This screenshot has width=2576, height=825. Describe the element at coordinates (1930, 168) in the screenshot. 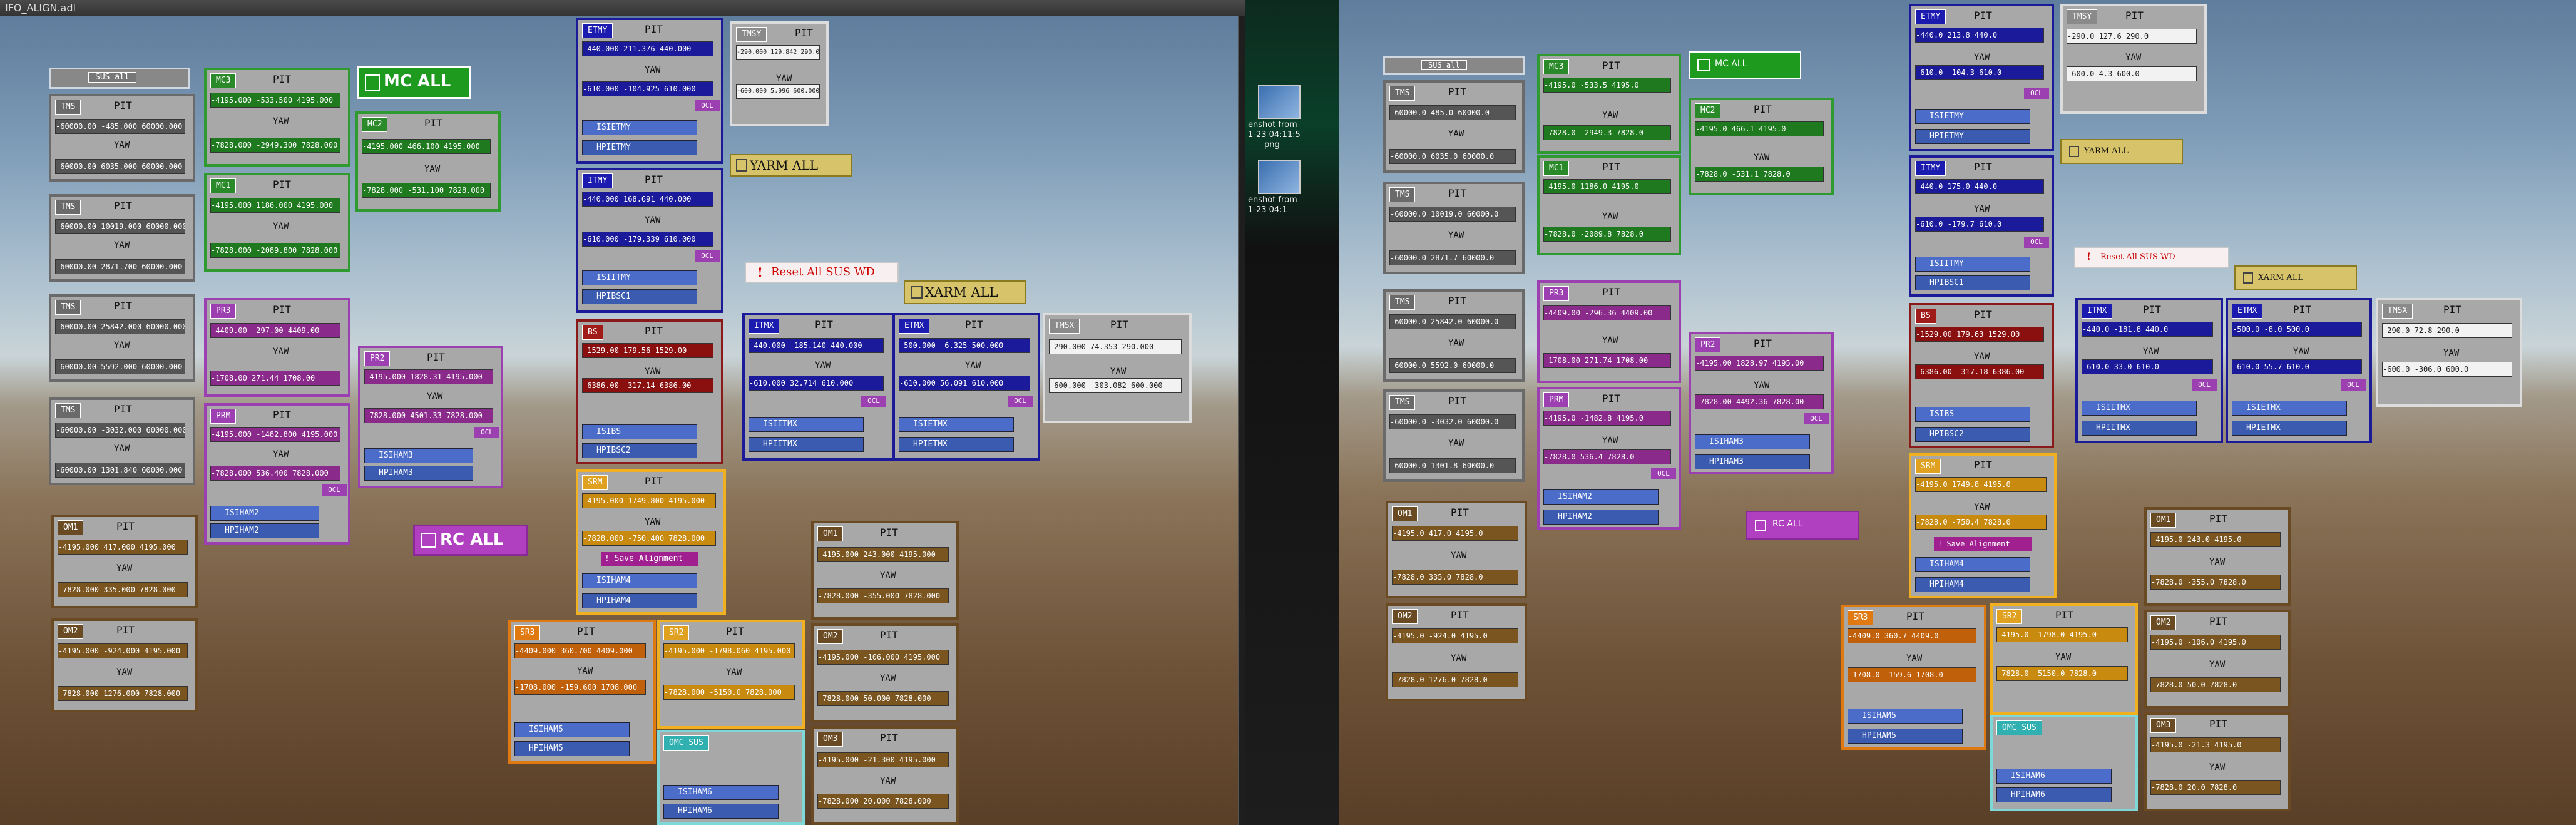

I see `panel-tag: ITMY` at that location.